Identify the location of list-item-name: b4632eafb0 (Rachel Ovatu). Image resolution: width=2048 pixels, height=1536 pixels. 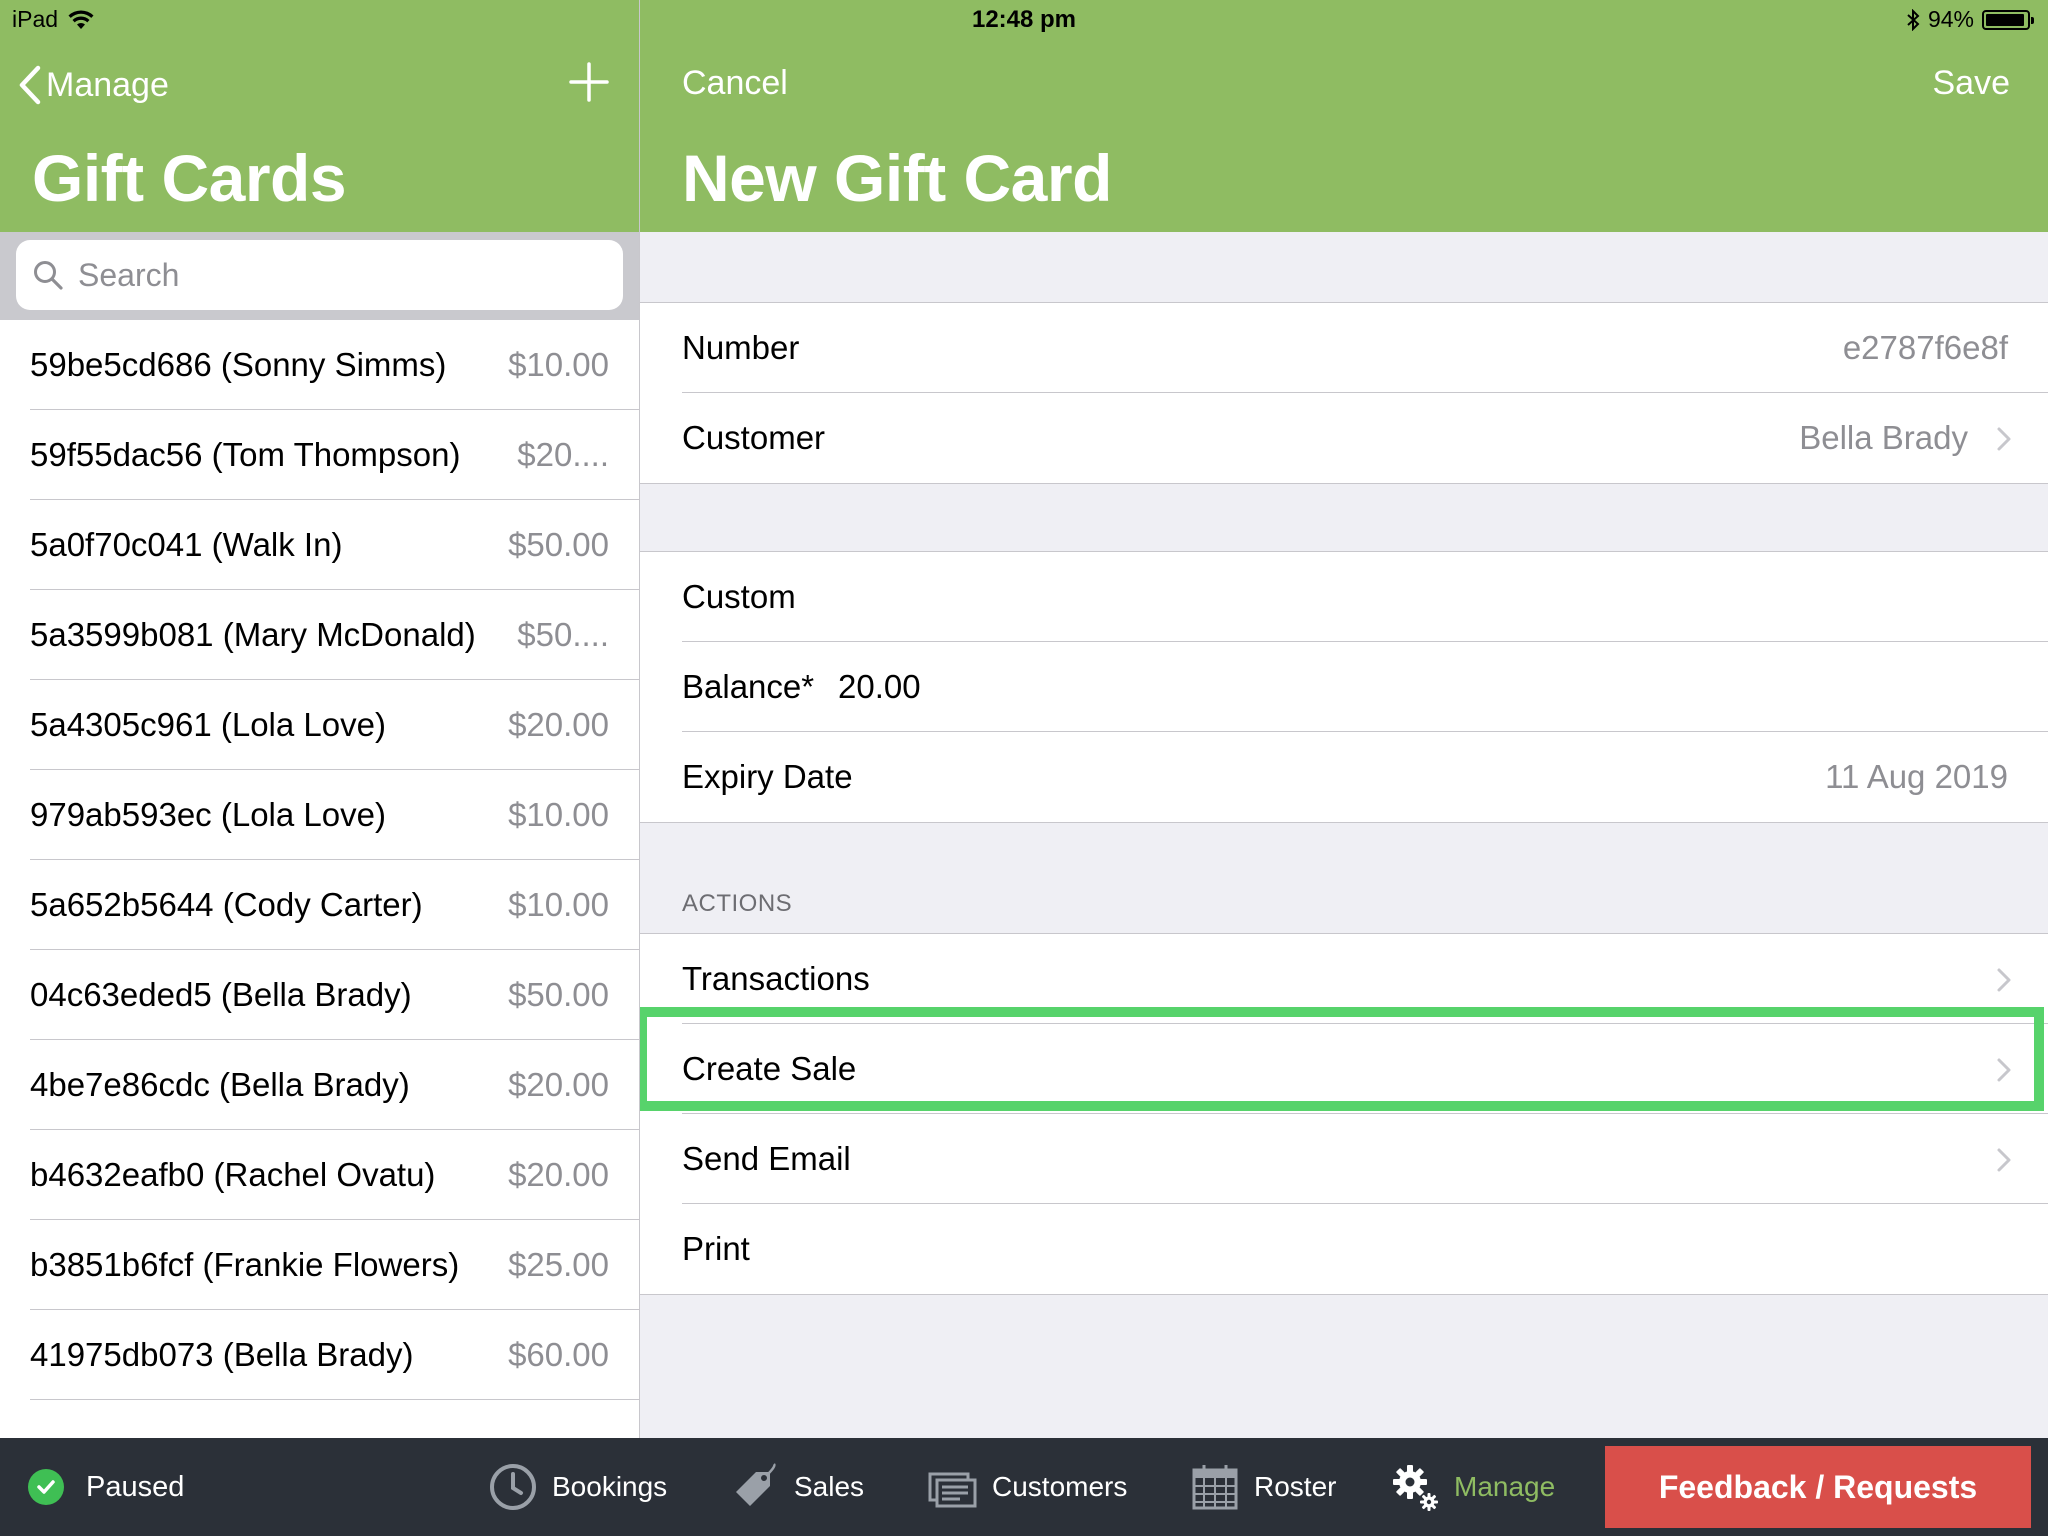
(233, 1174).